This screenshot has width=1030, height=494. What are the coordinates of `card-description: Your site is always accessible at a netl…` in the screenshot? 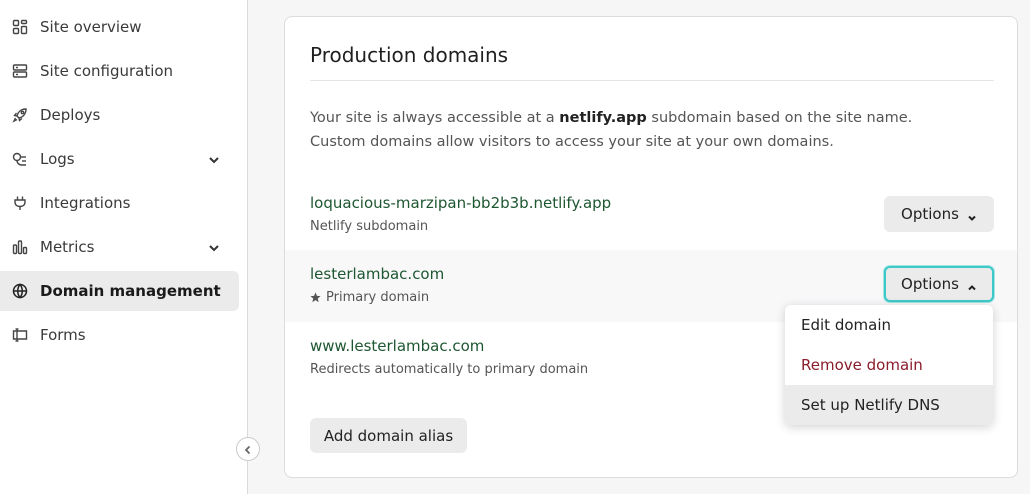 It's located at (640, 130).